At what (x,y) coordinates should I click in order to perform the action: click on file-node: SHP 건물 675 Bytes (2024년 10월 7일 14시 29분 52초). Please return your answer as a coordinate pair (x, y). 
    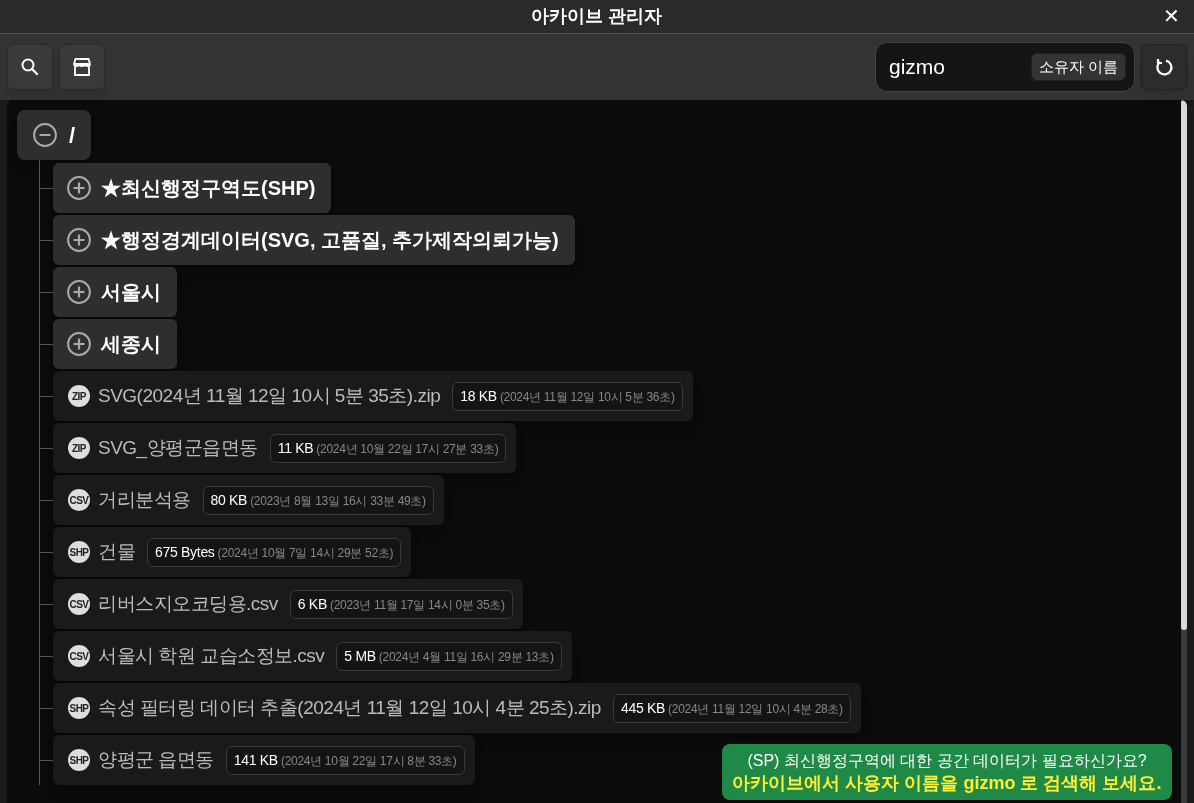
    Looking at the image, I should click on (232, 552).